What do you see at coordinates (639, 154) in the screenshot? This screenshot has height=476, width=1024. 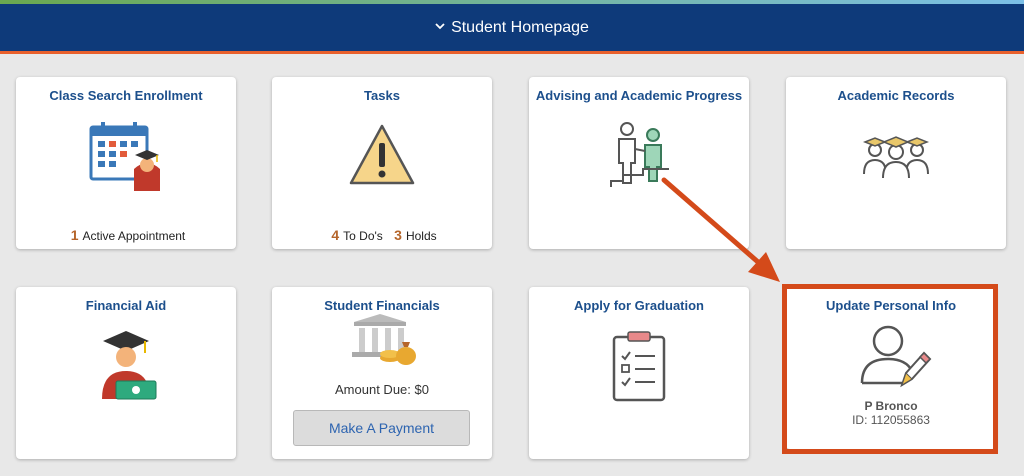 I see `advising-handshake-icon` at bounding box center [639, 154].